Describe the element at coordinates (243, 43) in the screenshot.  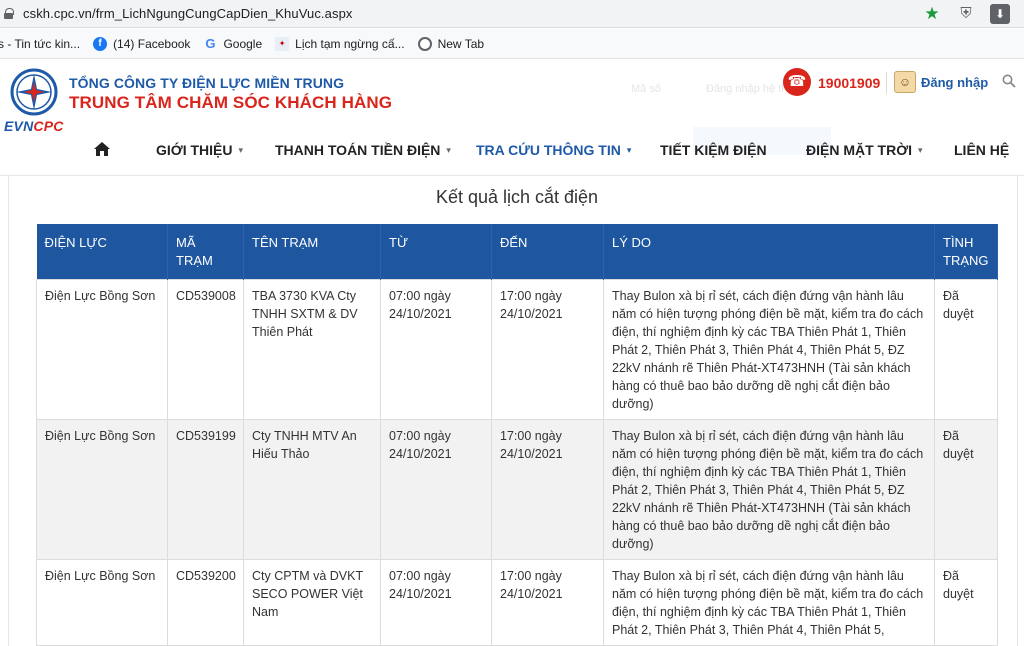
I see `bookmark-label: Google` at that location.